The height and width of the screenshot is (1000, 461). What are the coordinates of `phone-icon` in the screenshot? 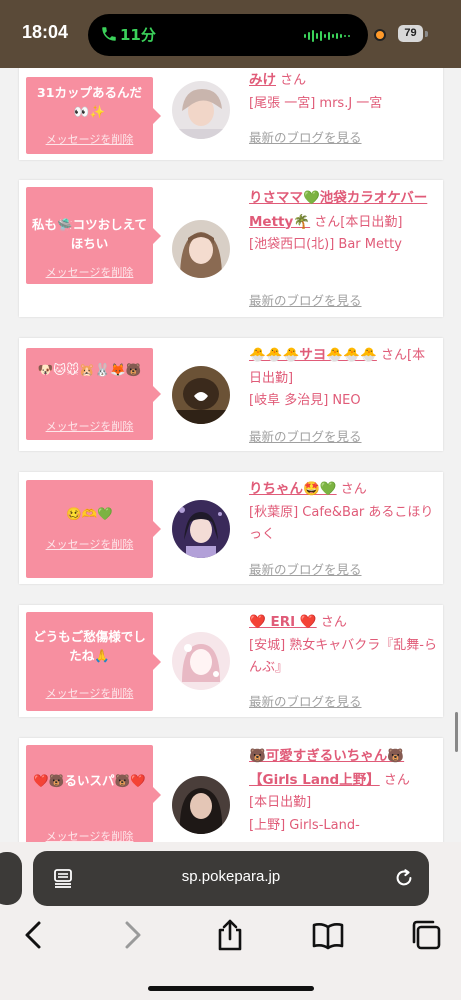 It's located at (109, 34).